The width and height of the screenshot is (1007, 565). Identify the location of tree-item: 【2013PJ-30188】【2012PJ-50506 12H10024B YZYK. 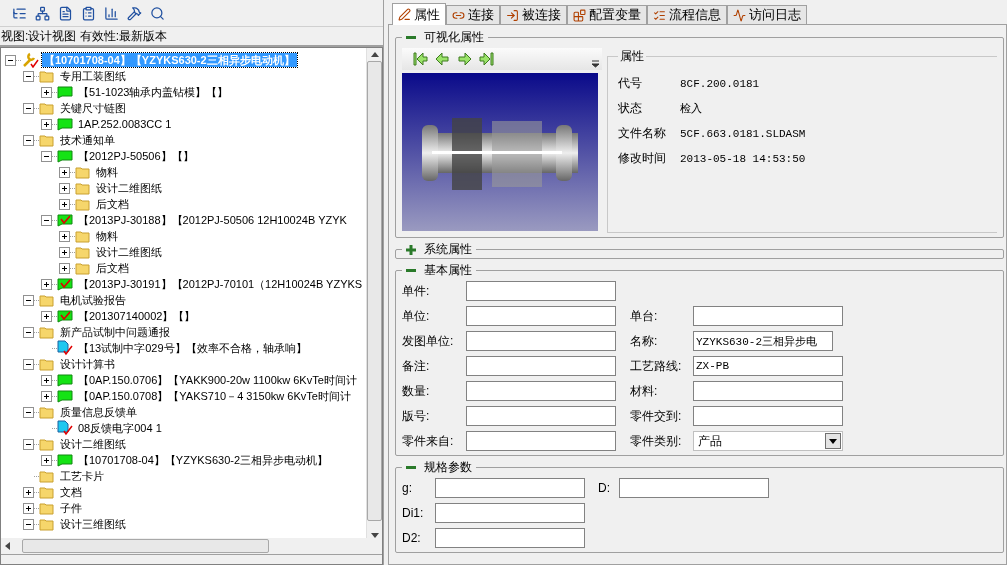
(212, 220).